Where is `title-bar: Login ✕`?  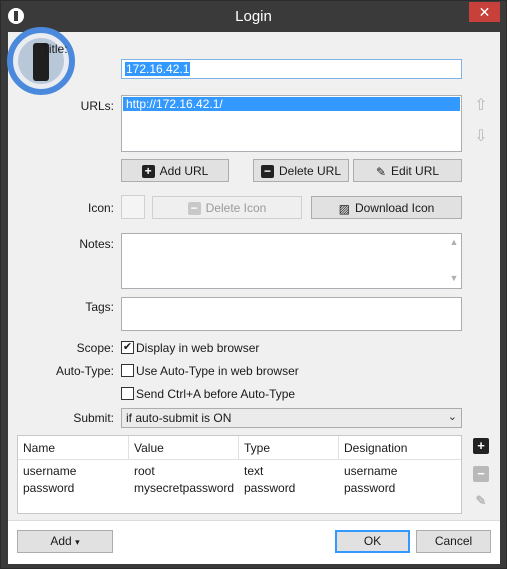 title-bar: Login ✕ is located at coordinates (253, 16).